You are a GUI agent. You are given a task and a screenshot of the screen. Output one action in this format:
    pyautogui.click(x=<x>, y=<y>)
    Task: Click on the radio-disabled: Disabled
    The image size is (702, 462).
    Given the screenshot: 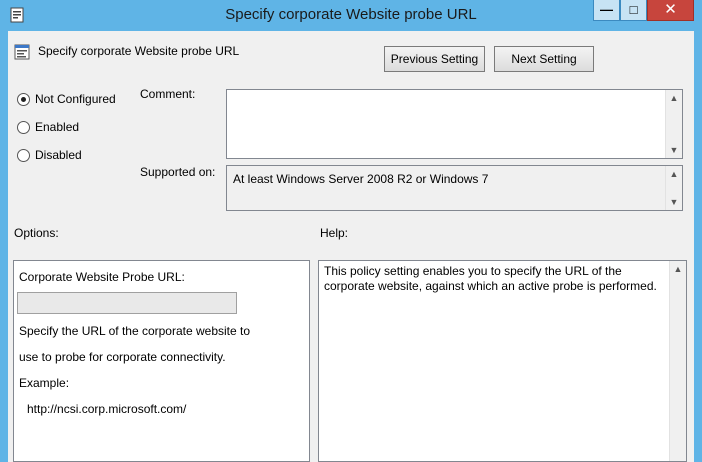 What is the action you would take?
    pyautogui.click(x=49, y=155)
    